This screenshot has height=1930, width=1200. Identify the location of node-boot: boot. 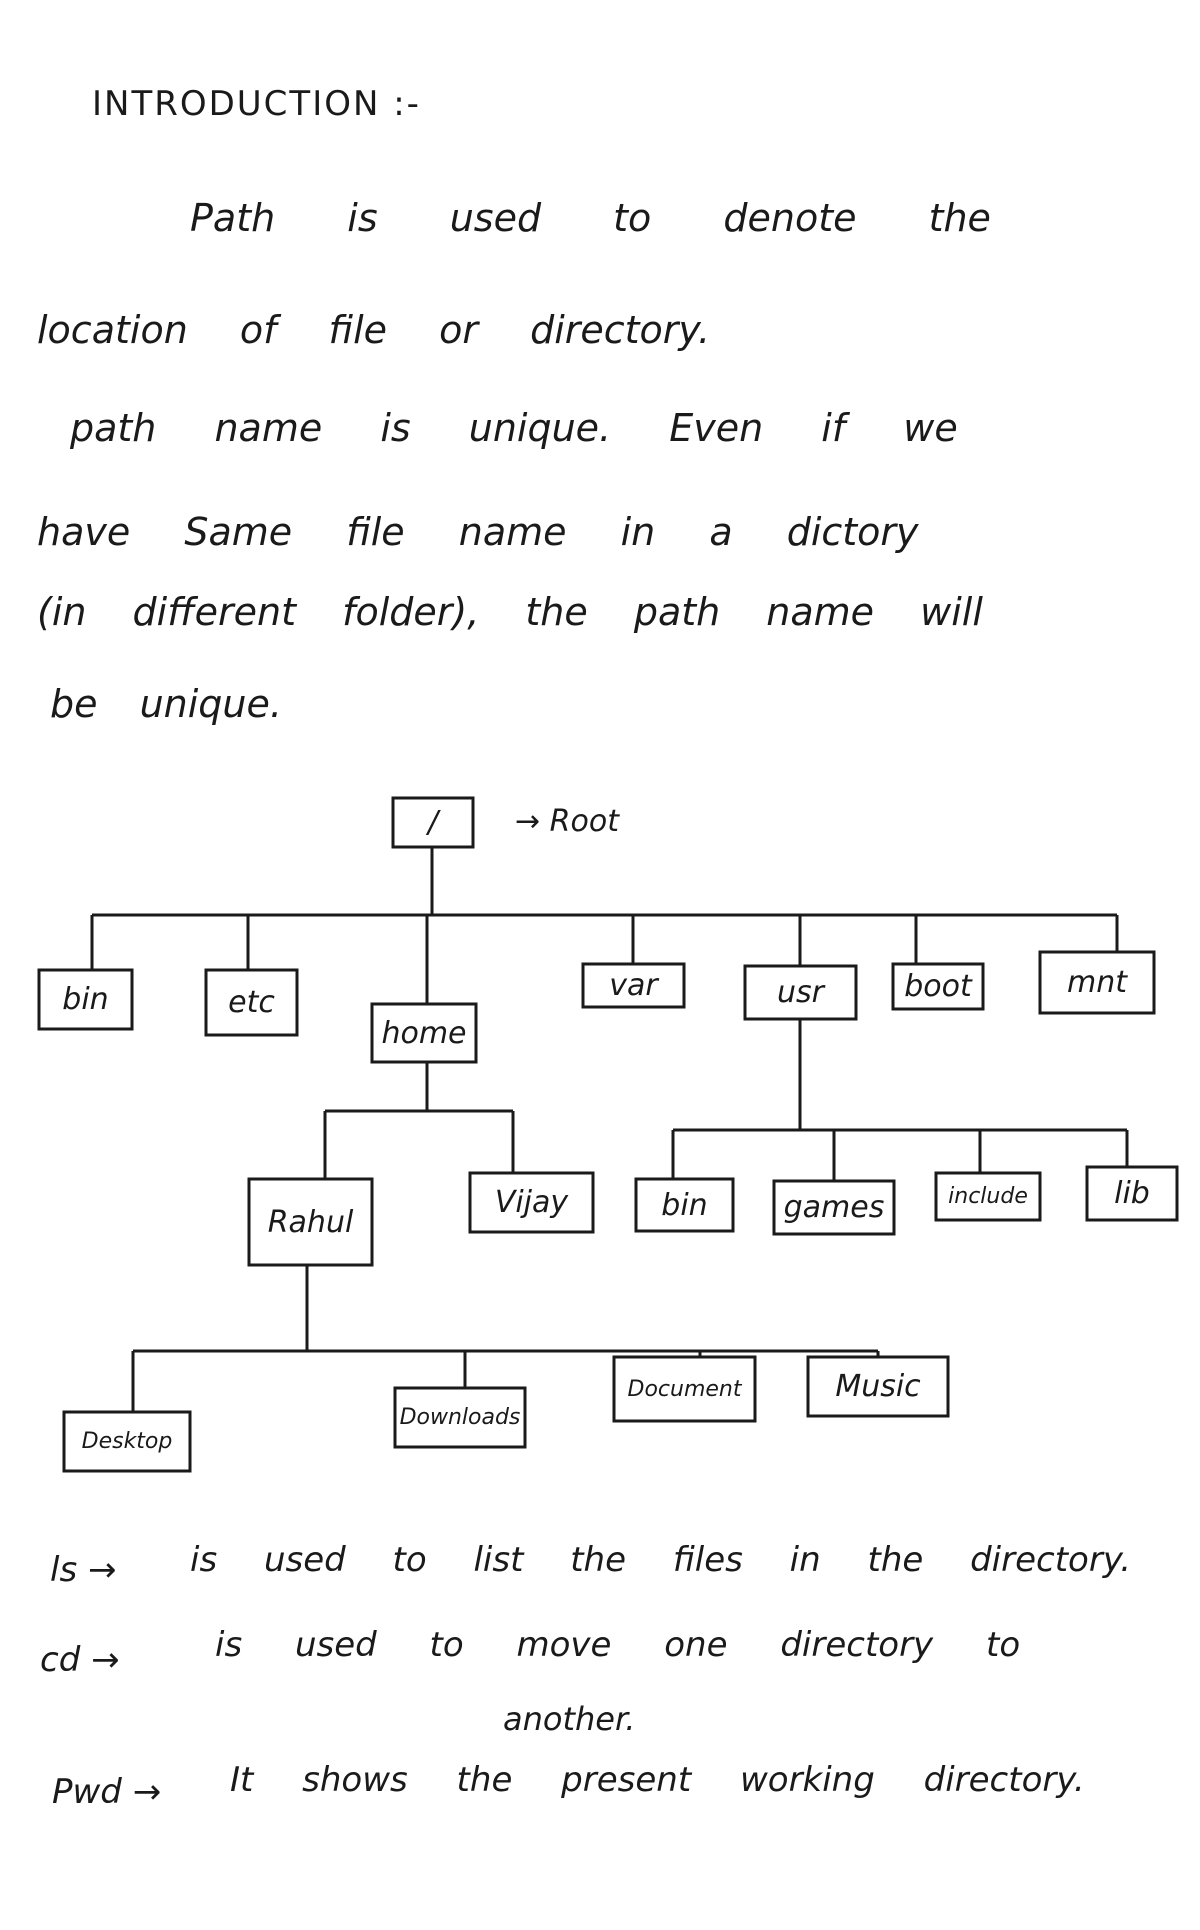
(938, 986).